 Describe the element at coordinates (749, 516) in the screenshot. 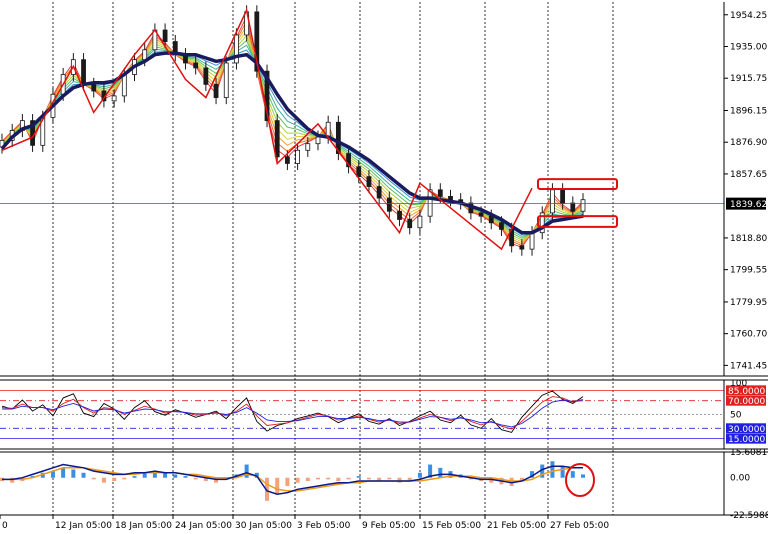

I see `macd-y-label: -22.5988` at that location.